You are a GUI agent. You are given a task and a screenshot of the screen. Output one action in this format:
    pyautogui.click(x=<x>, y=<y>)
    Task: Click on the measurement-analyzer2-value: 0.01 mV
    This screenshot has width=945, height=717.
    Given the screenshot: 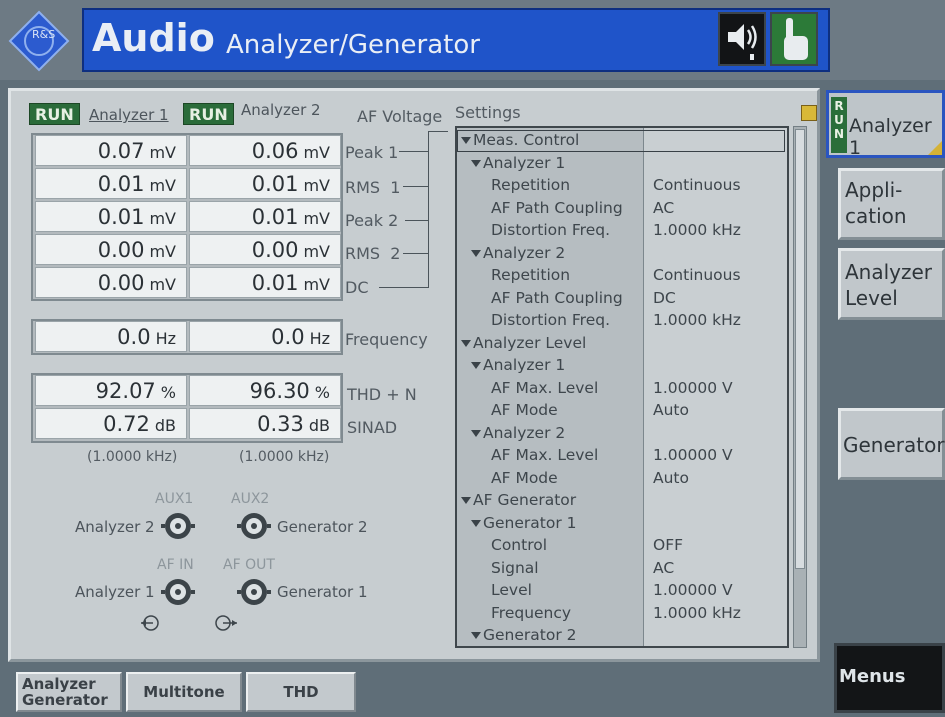 What is the action you would take?
    pyautogui.click(x=265, y=183)
    